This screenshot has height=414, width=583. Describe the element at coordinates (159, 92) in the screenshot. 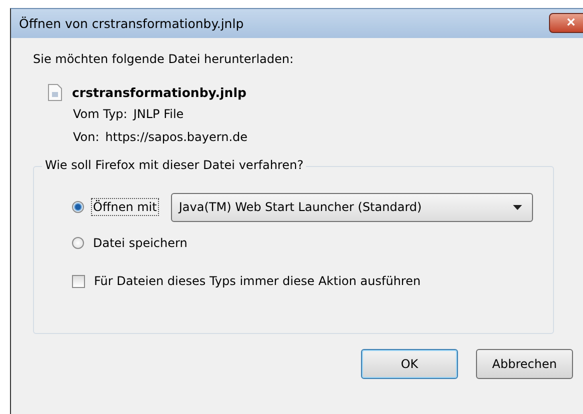

I see `file-name: crstransformationby.jnlp` at that location.